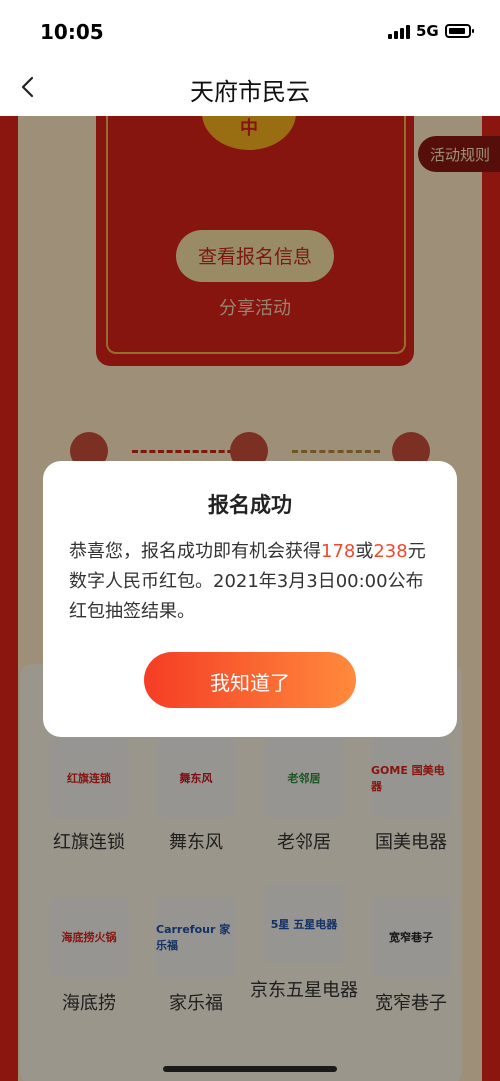 This screenshot has height=1081, width=500. Describe the element at coordinates (250, 1069) in the screenshot. I see `home-indicator` at that location.